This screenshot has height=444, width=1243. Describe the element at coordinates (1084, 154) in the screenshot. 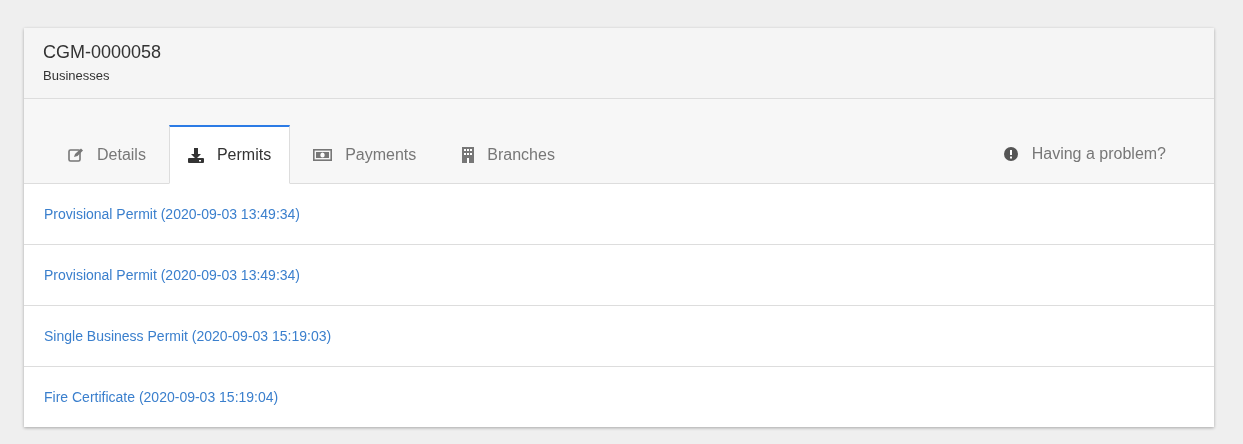

I see `help-link: Having a problem?` at that location.